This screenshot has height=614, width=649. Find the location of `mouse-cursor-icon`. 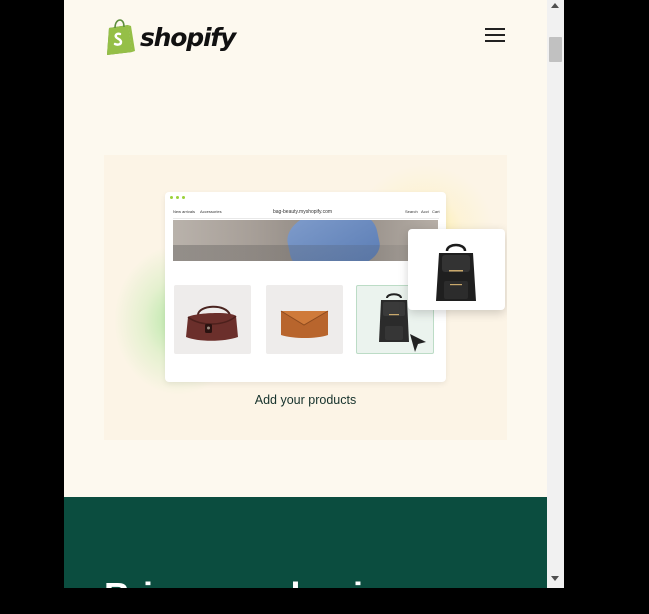

mouse-cursor-icon is located at coordinates (418, 343).